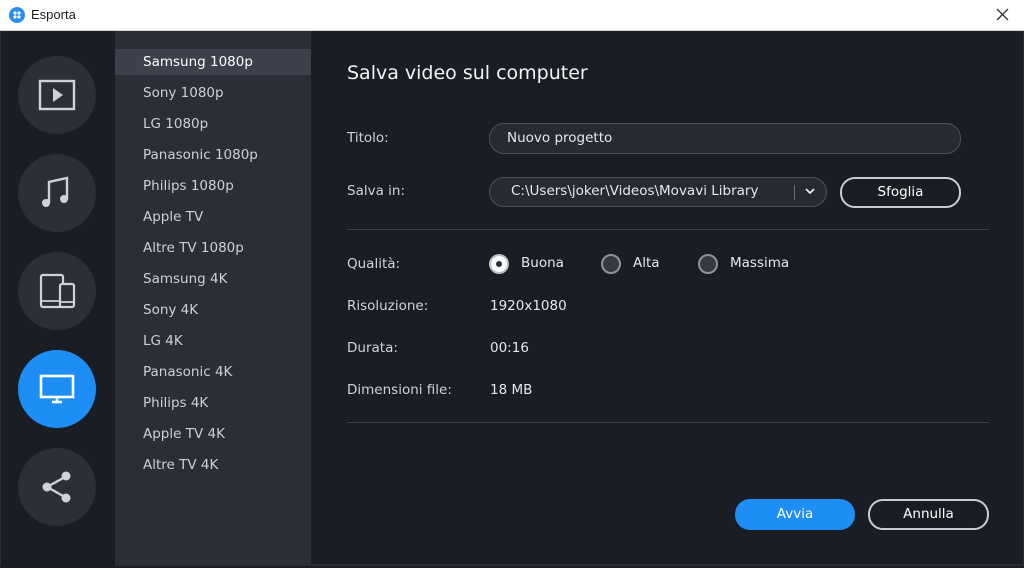 The height and width of the screenshot is (568, 1024). Describe the element at coordinates (213, 279) in the screenshot. I see `preset-item-samsung-4k: Samsung 4K` at that location.